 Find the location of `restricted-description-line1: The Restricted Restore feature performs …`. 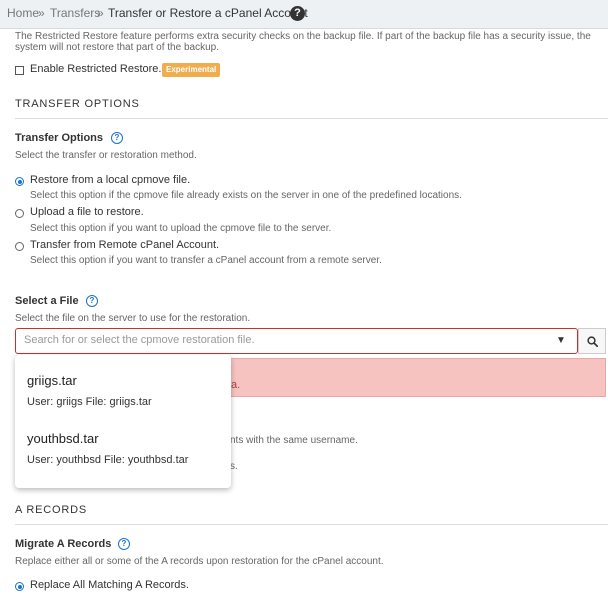

restricted-description-line1: The Restricted Restore feature performs … is located at coordinates (303, 36).